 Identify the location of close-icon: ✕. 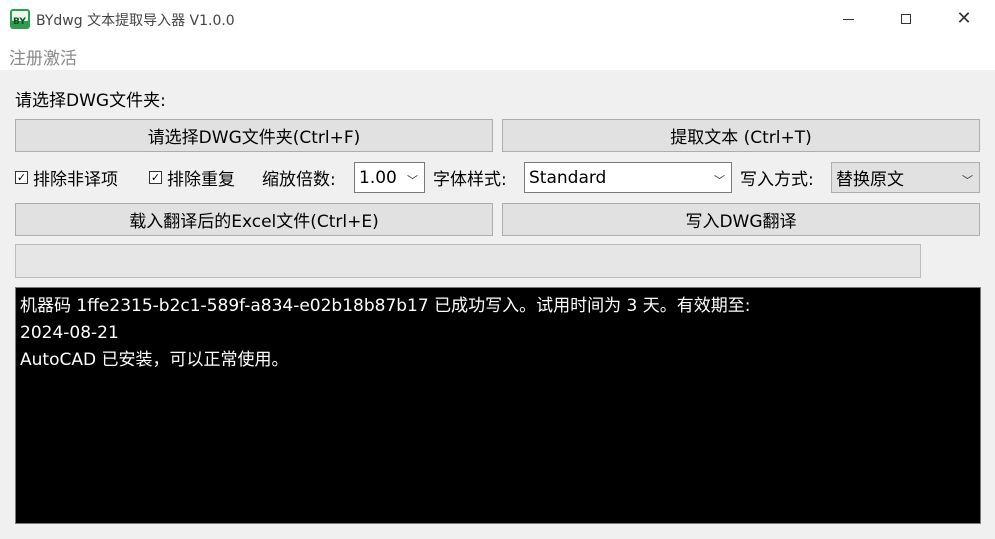
(964, 18).